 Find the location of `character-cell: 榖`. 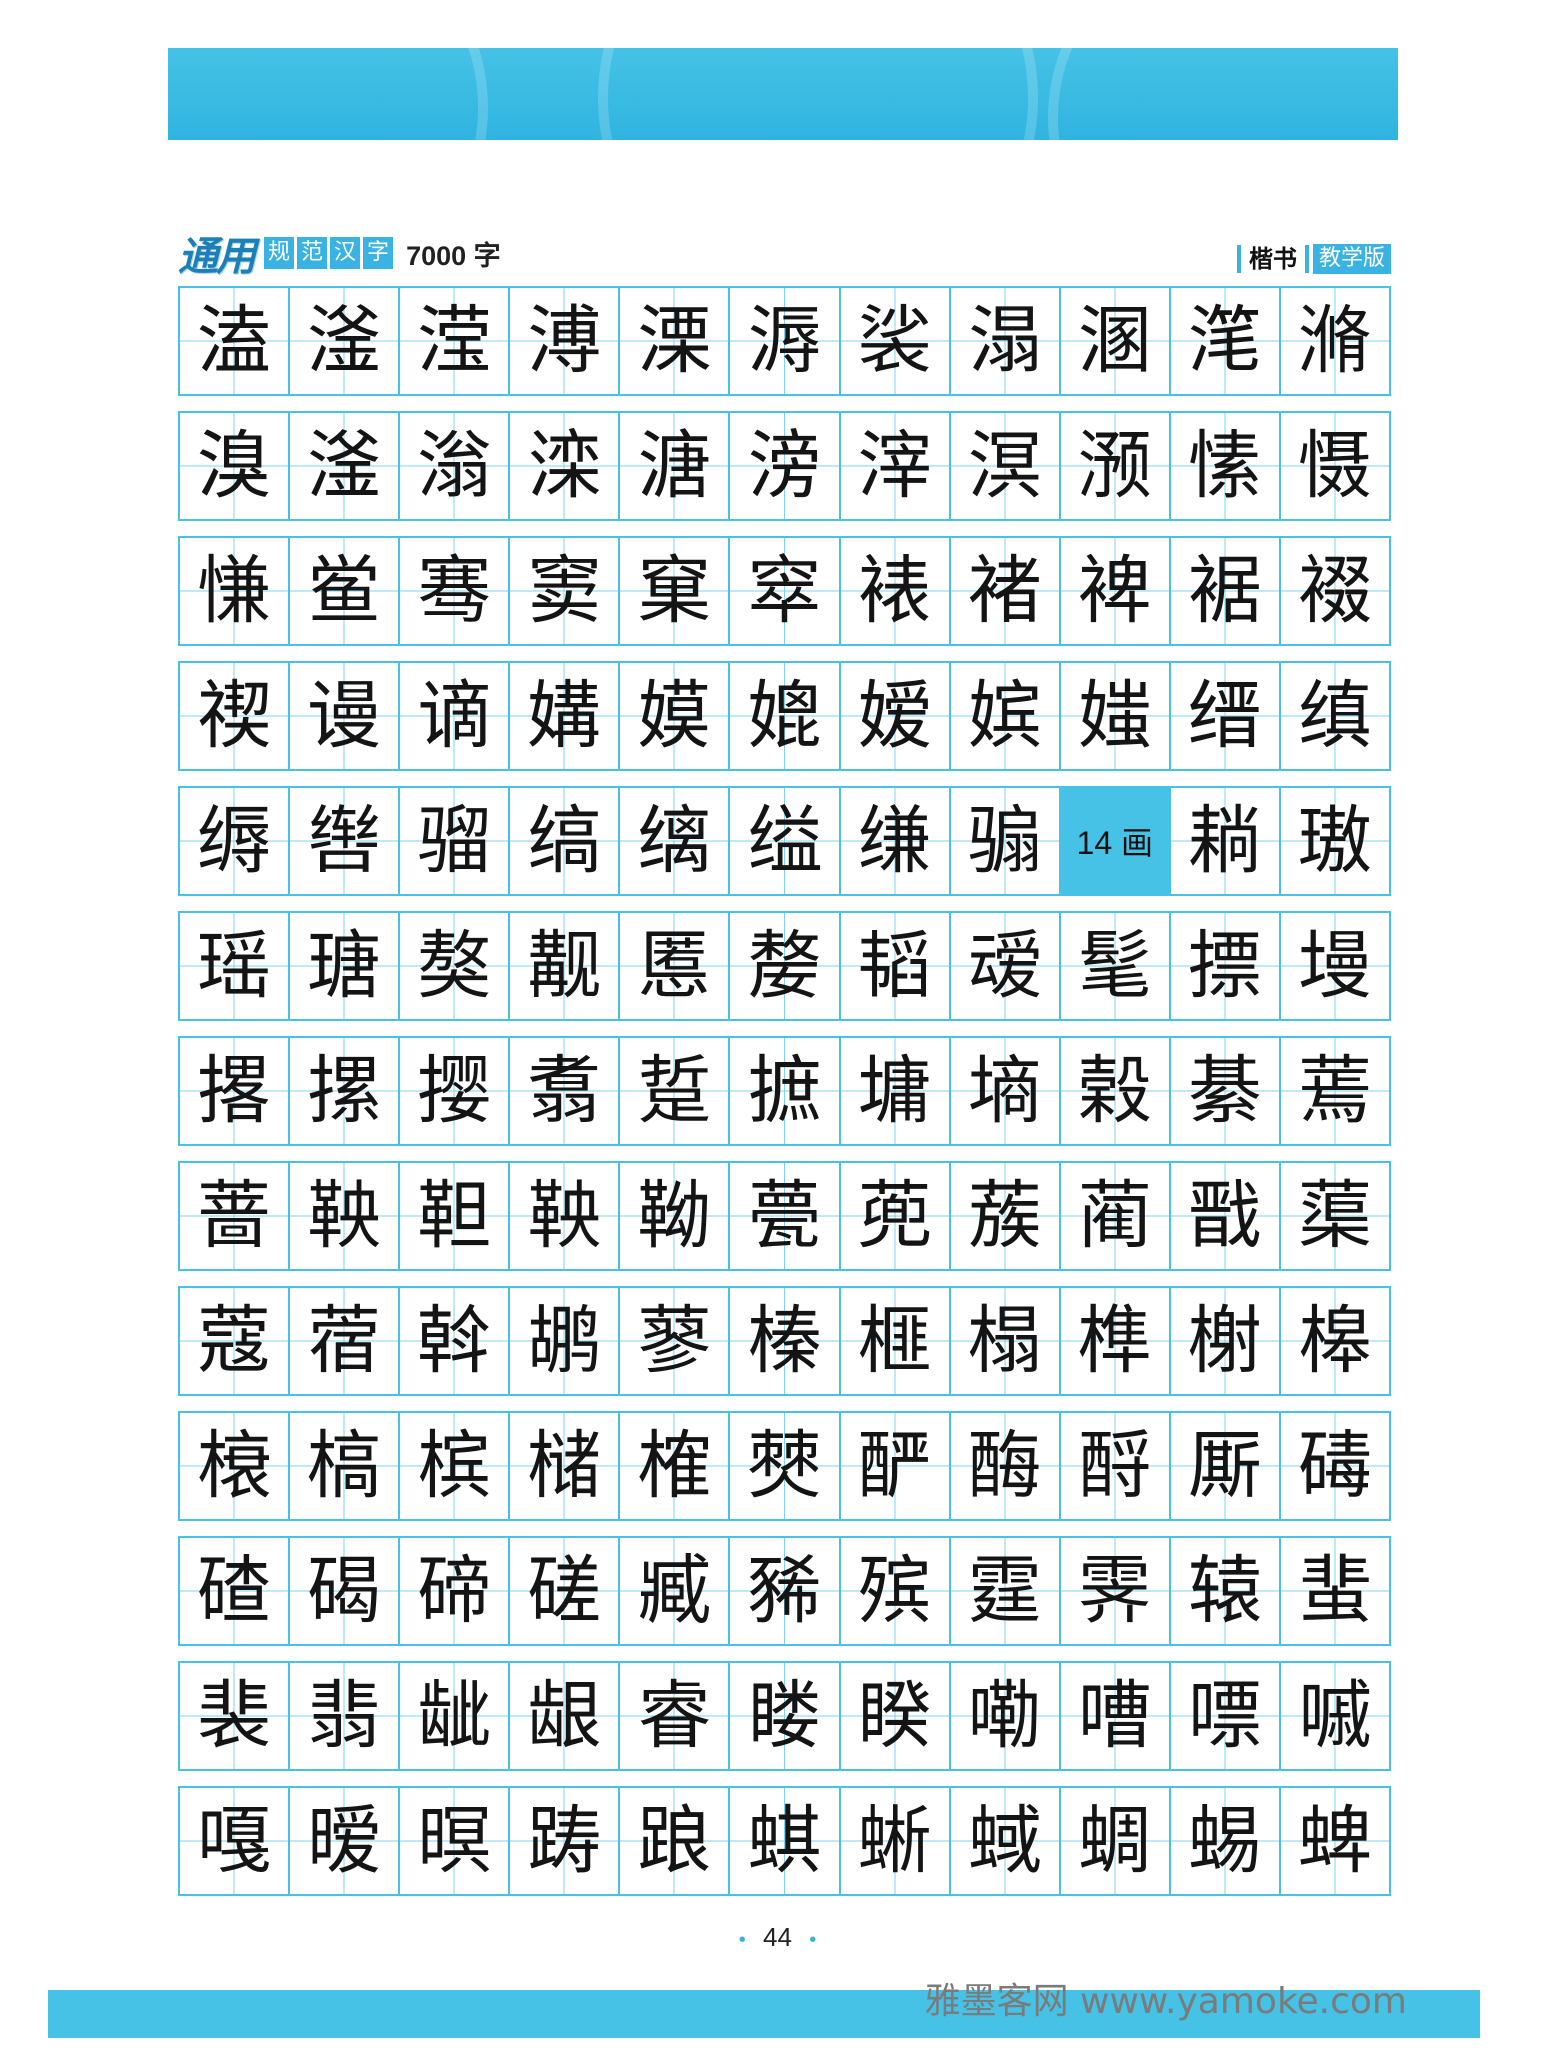

character-cell: 榖 is located at coordinates (1115, 1091).